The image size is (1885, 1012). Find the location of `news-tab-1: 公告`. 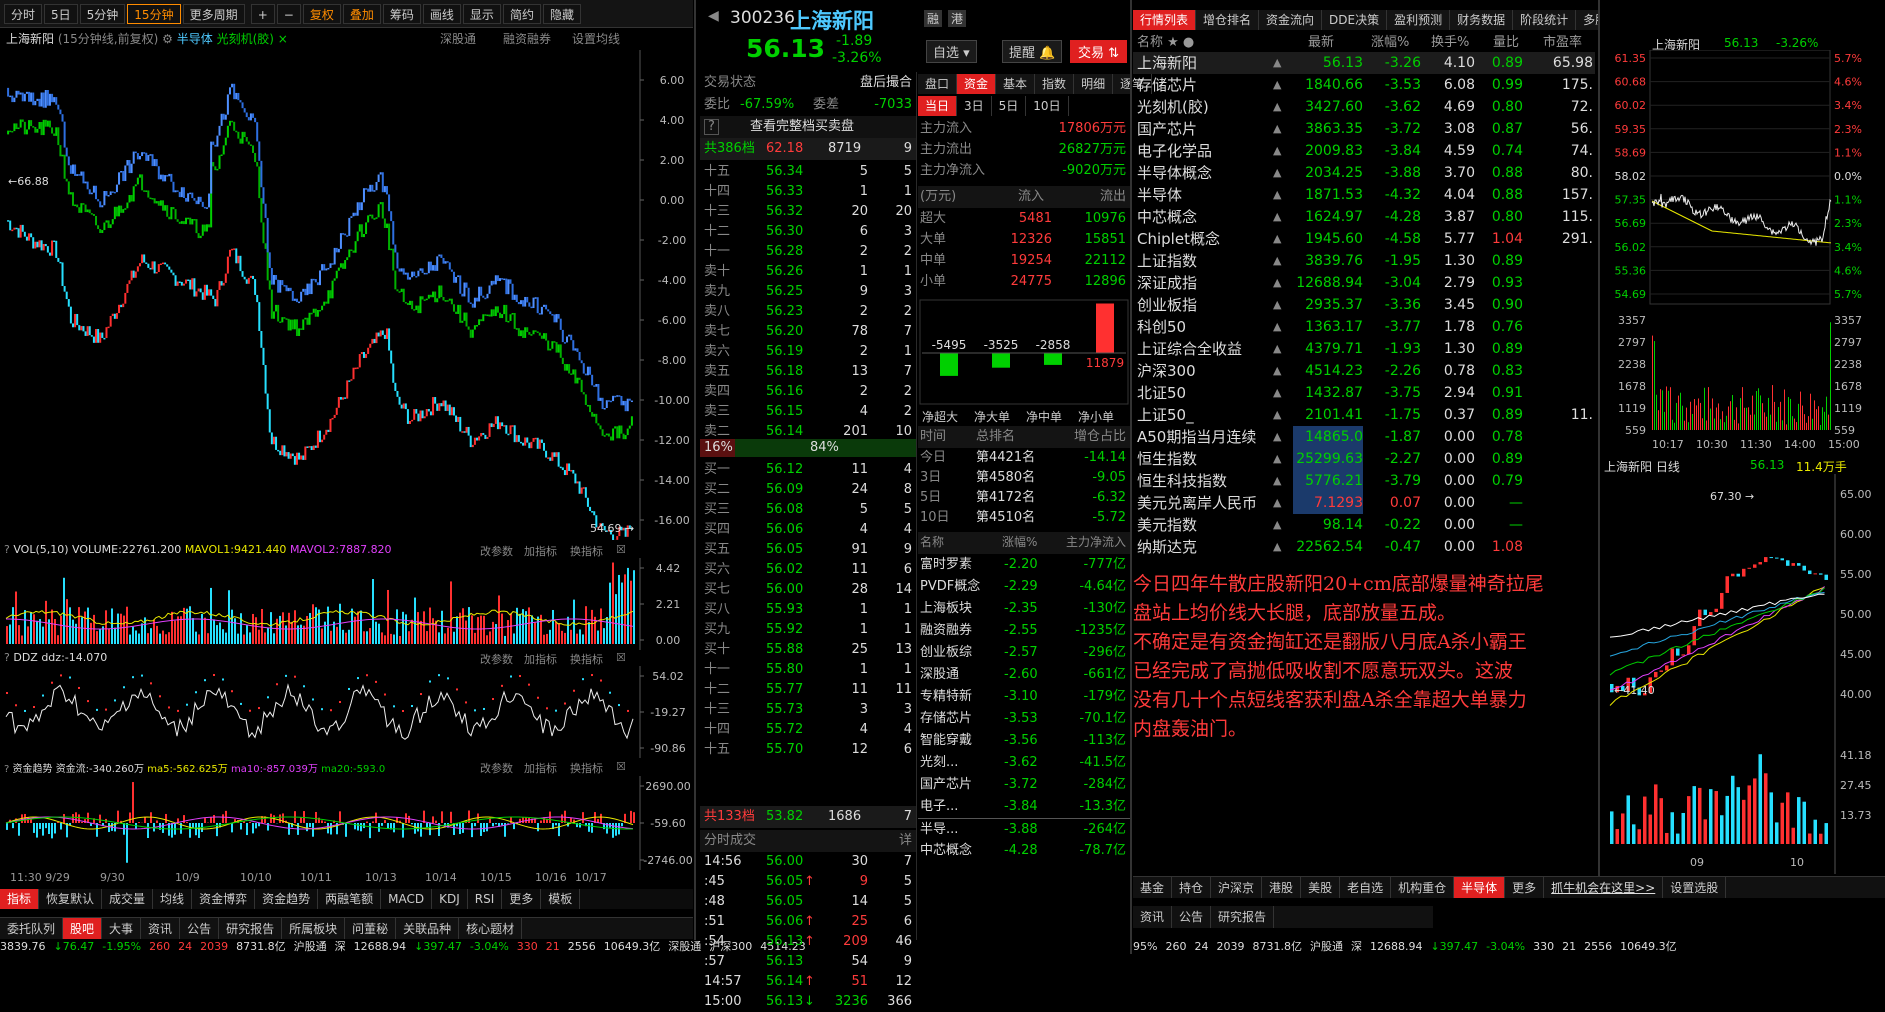

news-tab-1: 公告 is located at coordinates (1191, 917).